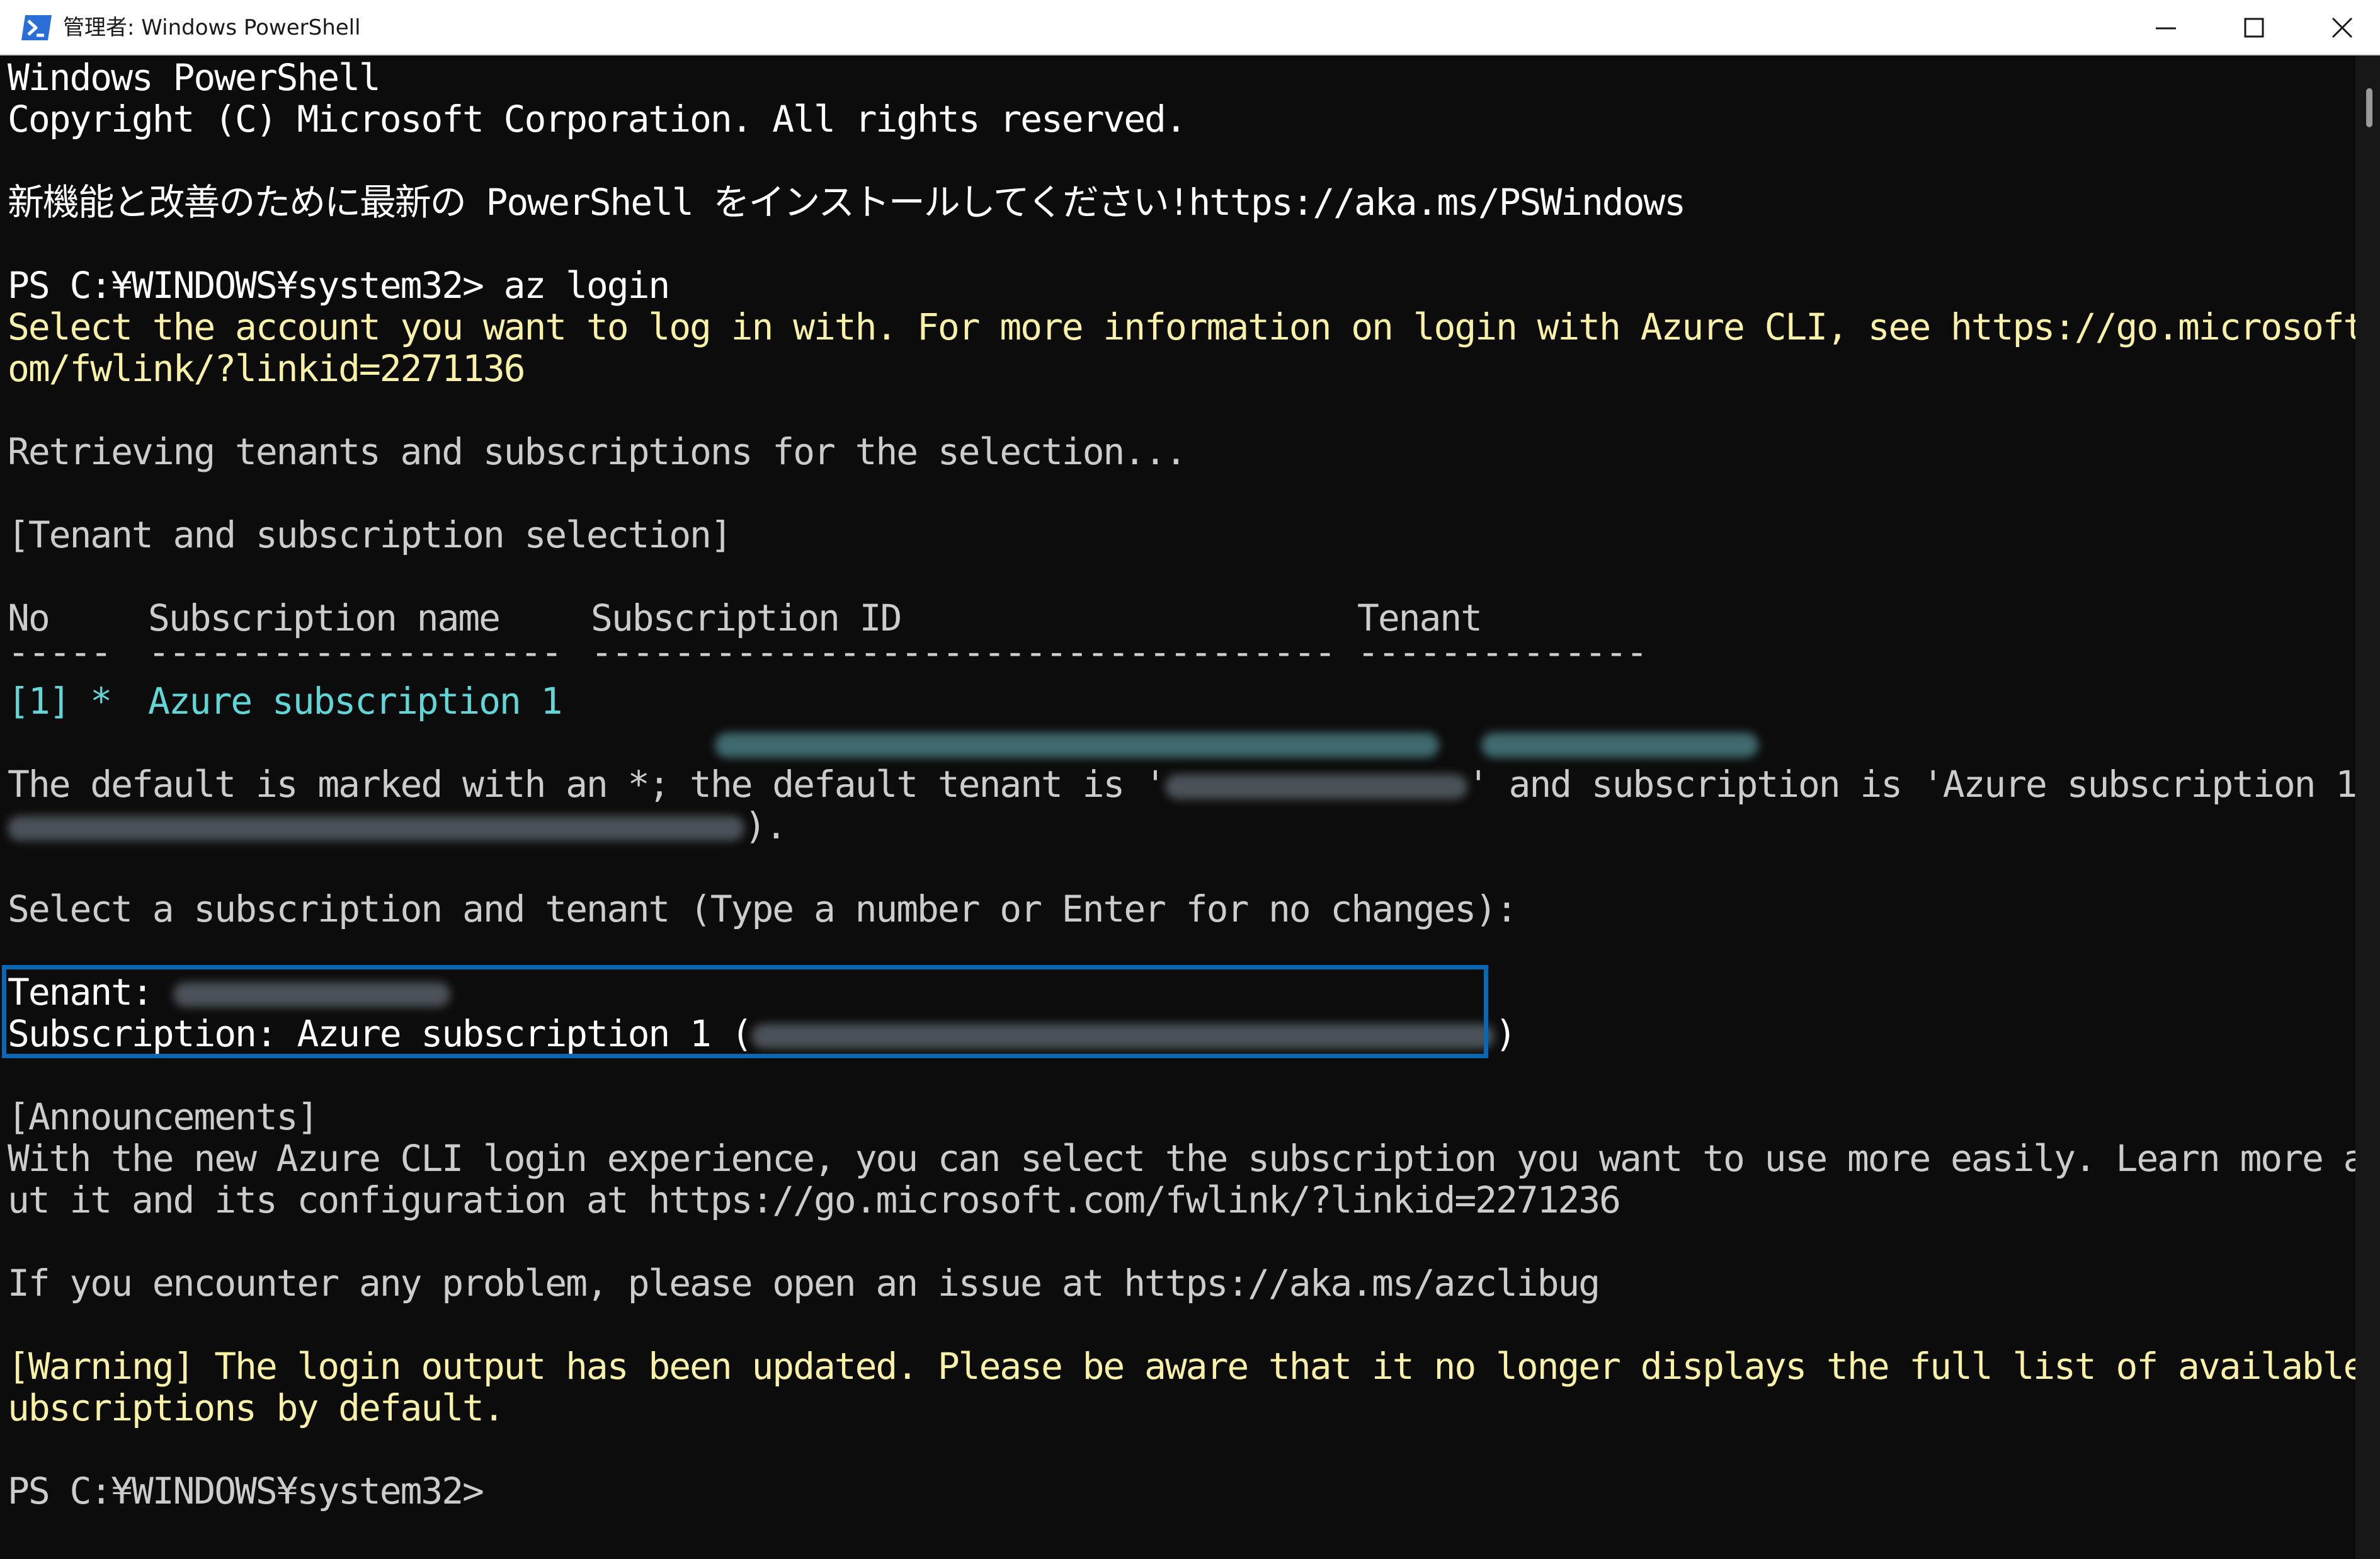 Image resolution: width=2380 pixels, height=1559 pixels. I want to click on console-warning-line-cont: ubscriptions by default., so click(256, 1407).